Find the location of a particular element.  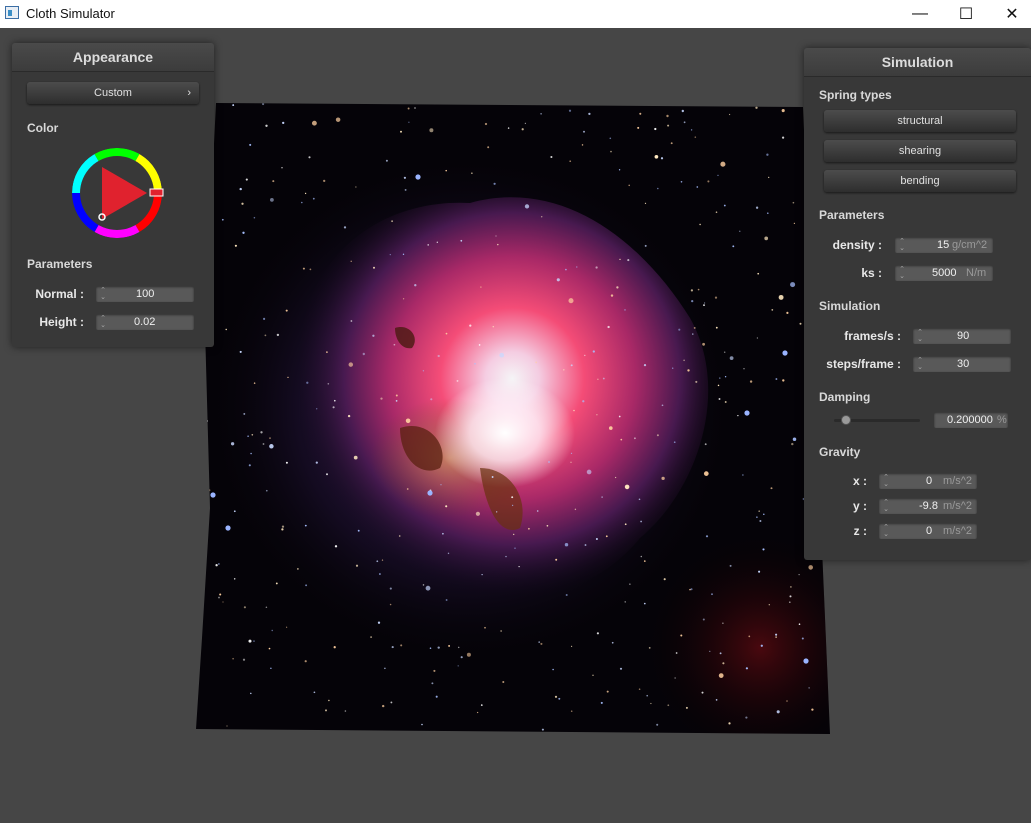

color-wheel is located at coordinates (117, 193).